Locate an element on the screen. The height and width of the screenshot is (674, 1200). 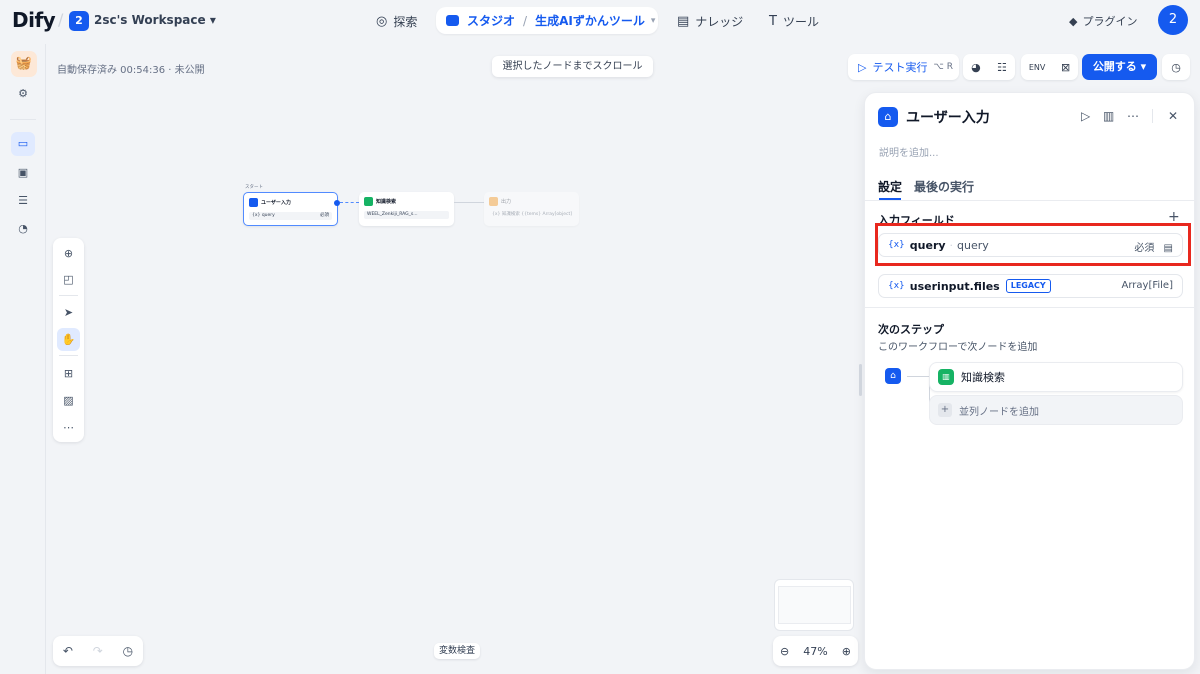
toolbar-divider is located at coordinates (68, 295).